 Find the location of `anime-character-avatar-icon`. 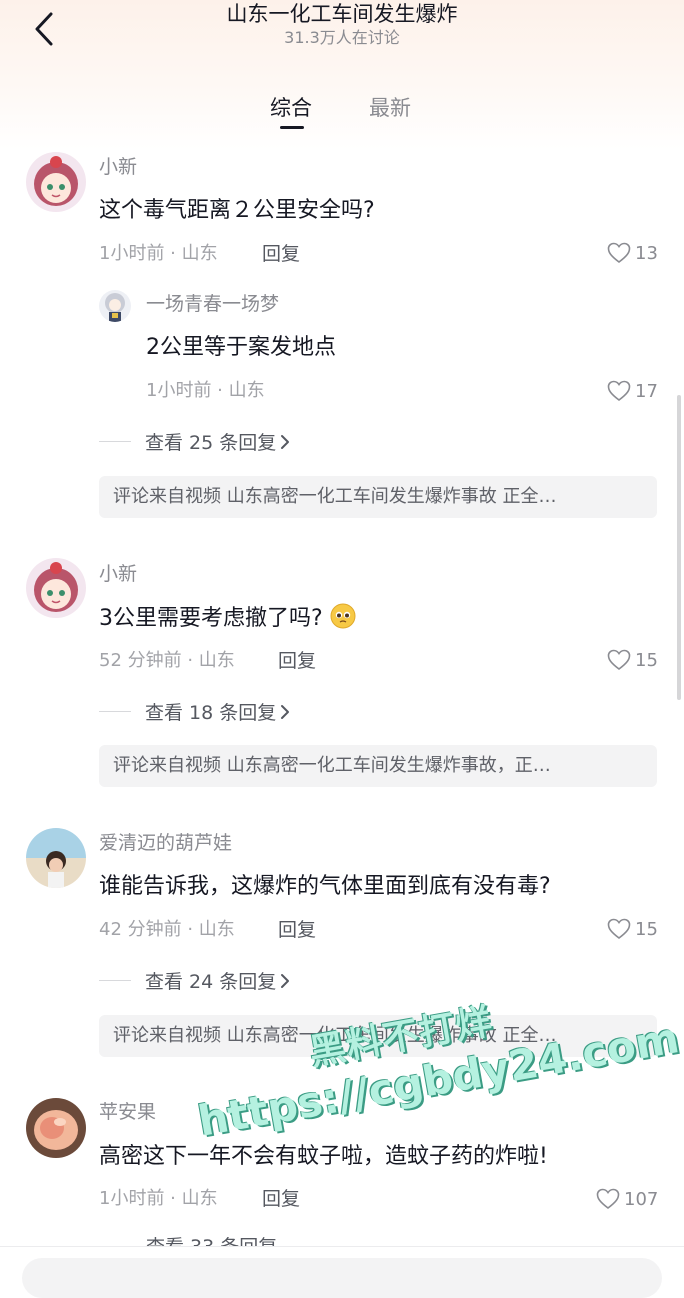

anime-character-avatar-icon is located at coordinates (115, 306).